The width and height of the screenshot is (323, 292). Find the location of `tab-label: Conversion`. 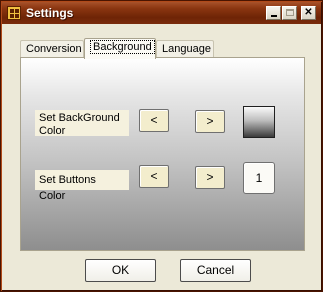

tab-label: Conversion is located at coordinates (54, 49).